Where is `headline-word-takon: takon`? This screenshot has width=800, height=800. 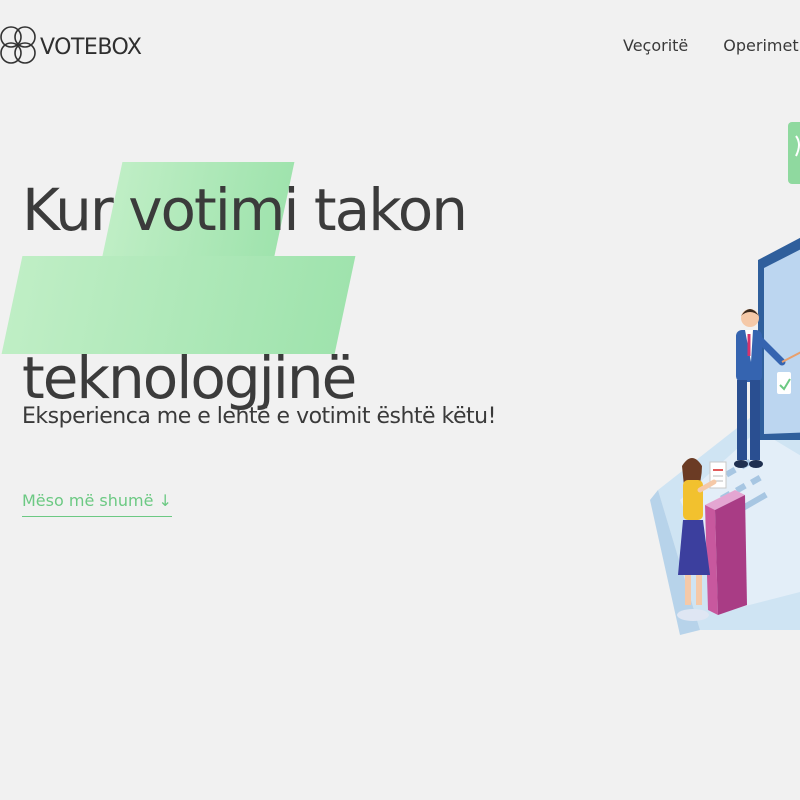 headline-word-takon: takon is located at coordinates (382, 210).